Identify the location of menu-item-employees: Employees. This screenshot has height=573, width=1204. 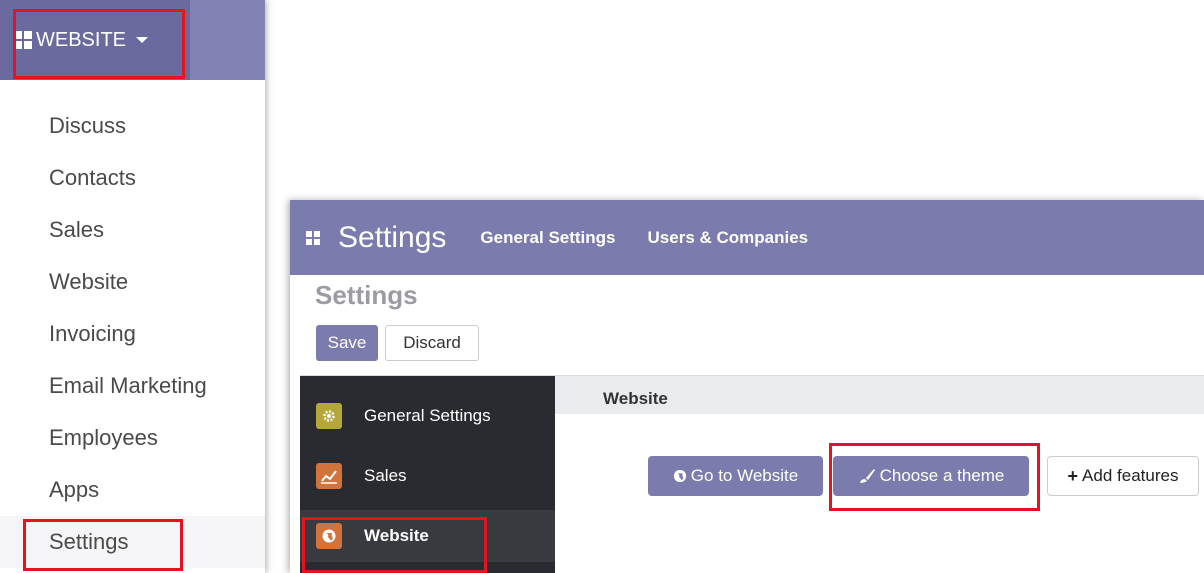
(132, 438).